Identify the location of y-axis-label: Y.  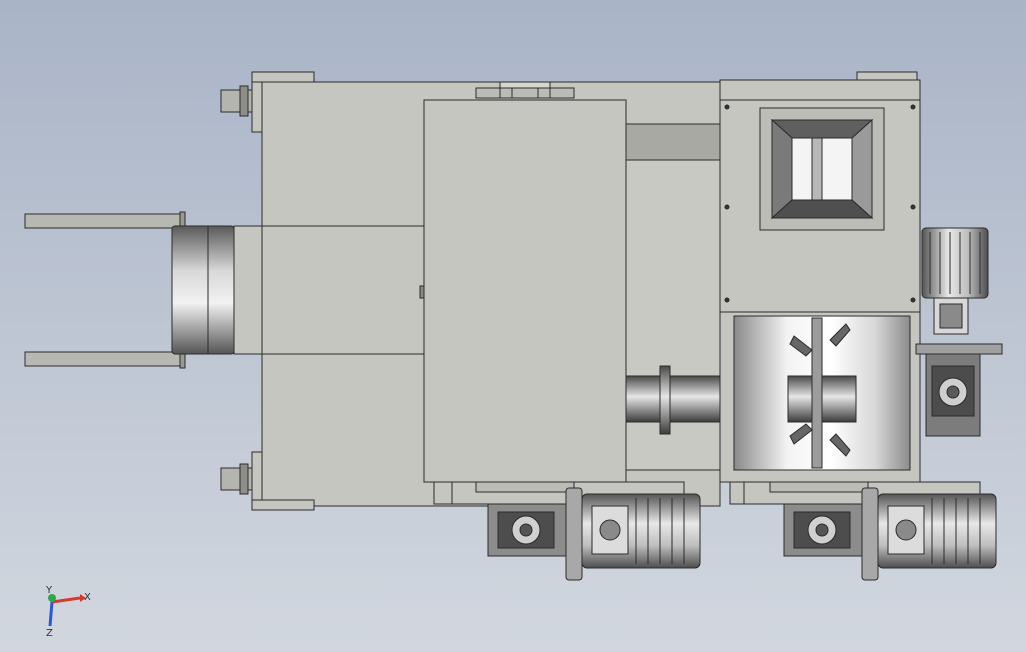
(49, 590).